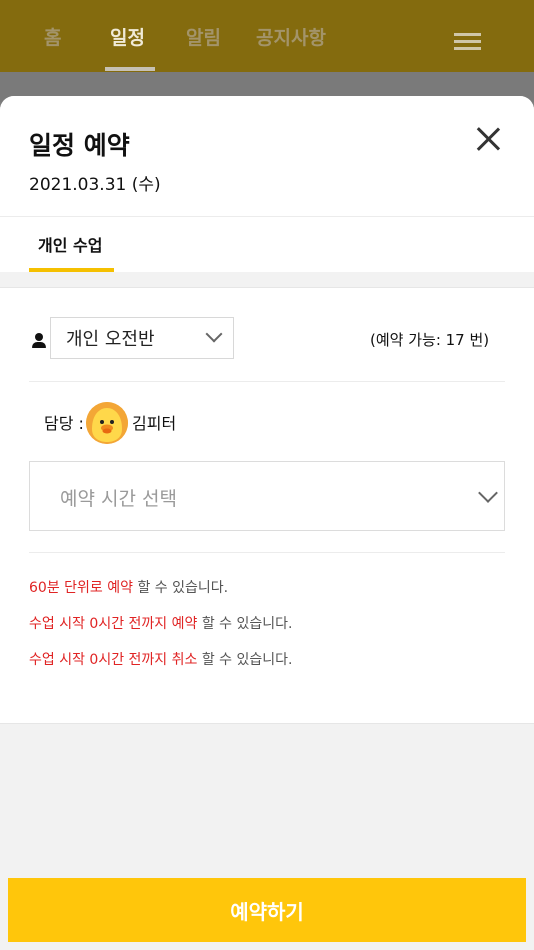  I want to click on tab-notices: 공지사항, so click(291, 36).